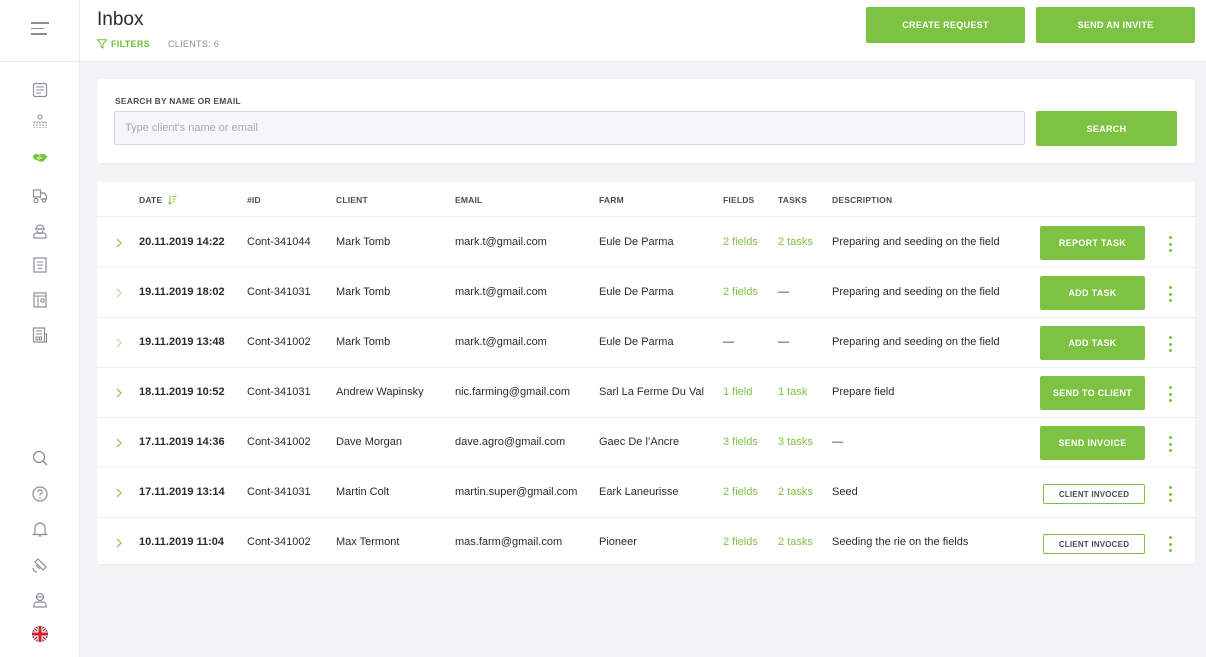  Describe the element at coordinates (123, 44) in the screenshot. I see `filters-toggle: FILTERS` at that location.